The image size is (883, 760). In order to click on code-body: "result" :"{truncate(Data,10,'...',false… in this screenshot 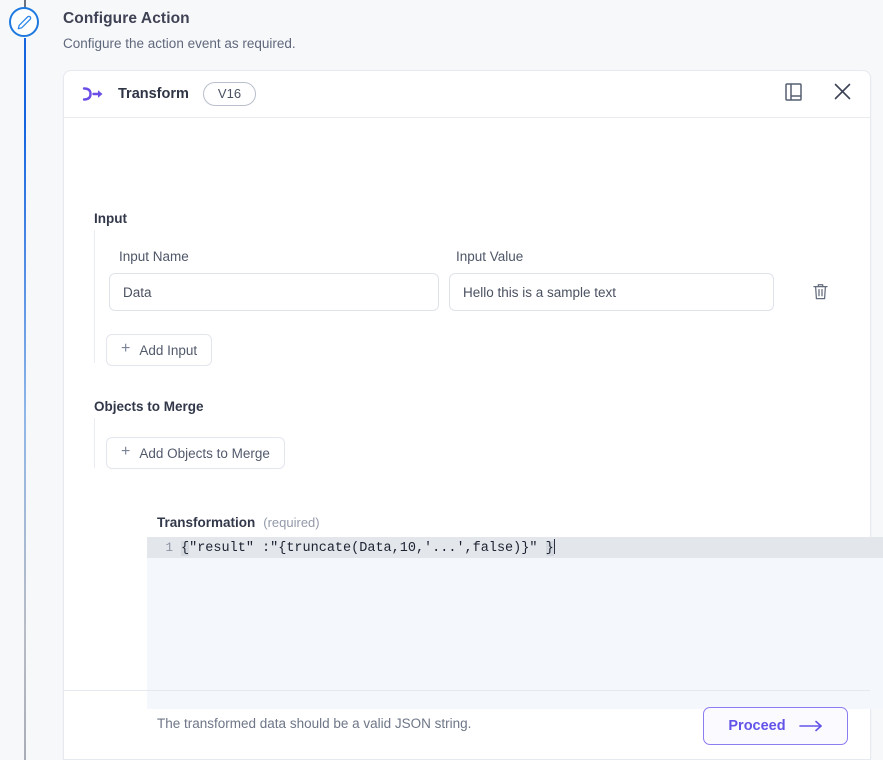, I will do `click(367, 548)`.